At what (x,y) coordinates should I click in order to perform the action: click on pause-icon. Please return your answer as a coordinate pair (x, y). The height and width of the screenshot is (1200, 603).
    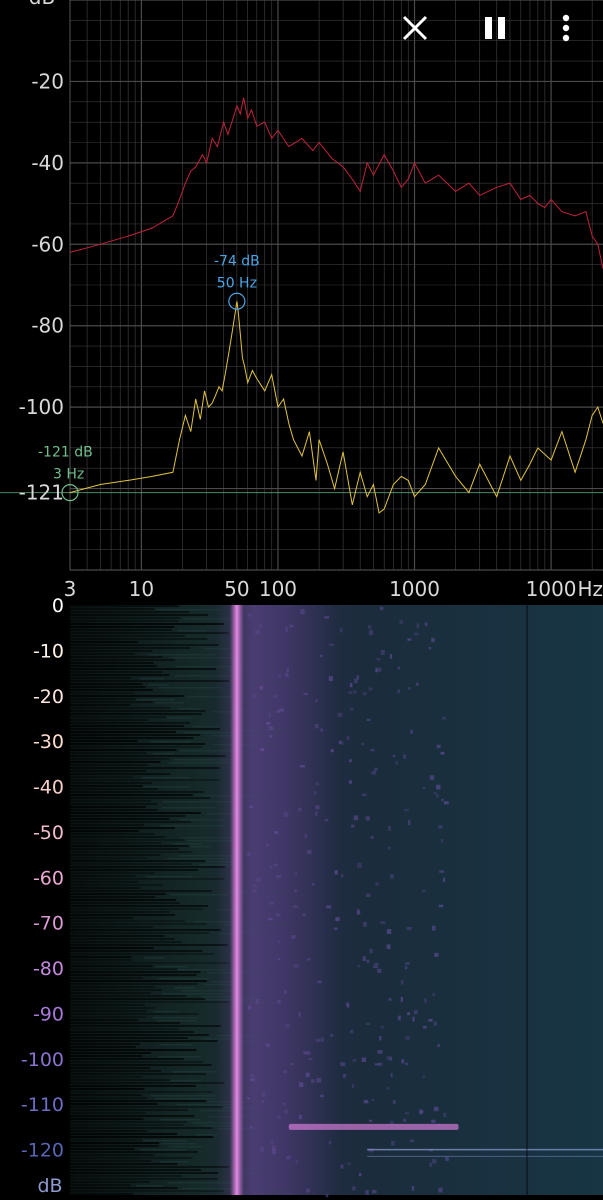
    Looking at the image, I should click on (495, 28).